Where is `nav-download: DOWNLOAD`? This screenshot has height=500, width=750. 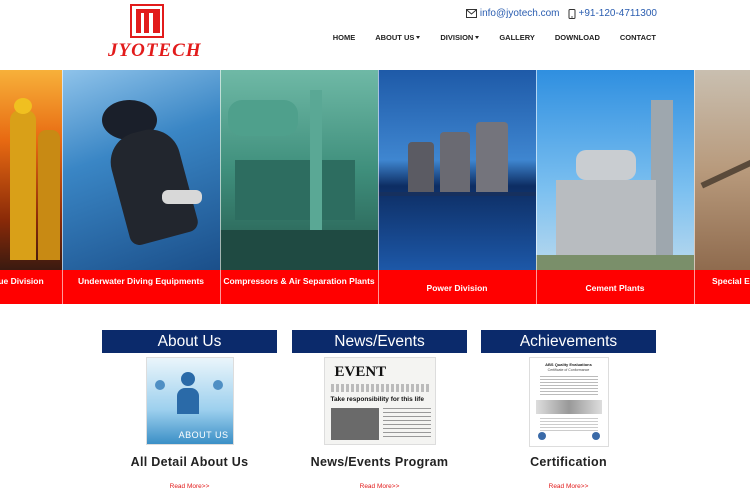
nav-download: DOWNLOAD is located at coordinates (577, 37).